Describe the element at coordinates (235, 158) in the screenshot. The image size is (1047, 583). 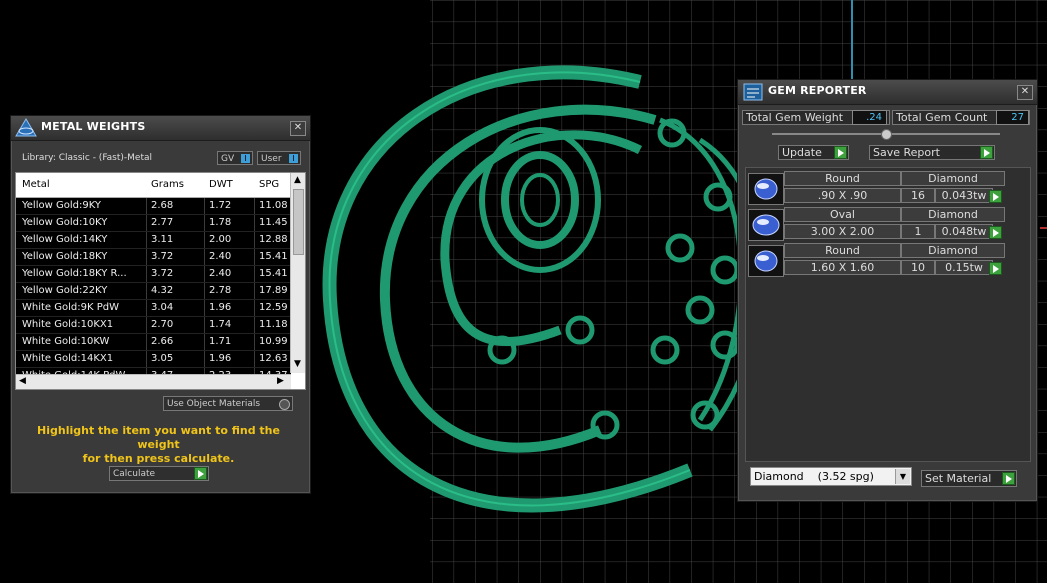
I see `gv-toggle: GV I` at that location.